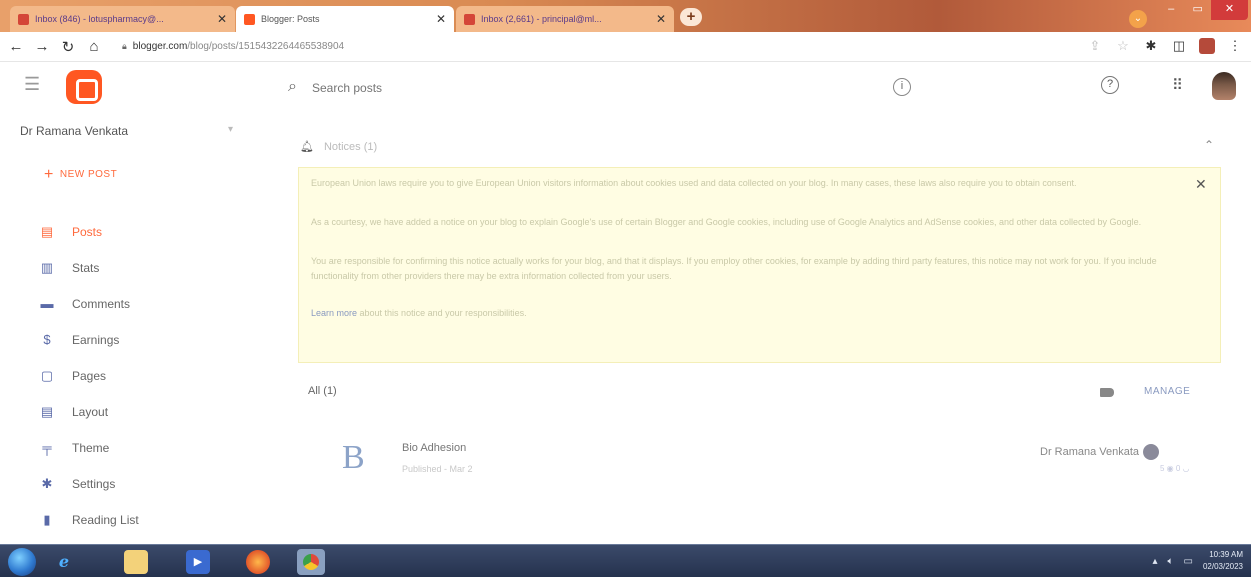 The height and width of the screenshot is (577, 1251). I want to click on chevron-up-icon: ⌃, so click(1209, 145).